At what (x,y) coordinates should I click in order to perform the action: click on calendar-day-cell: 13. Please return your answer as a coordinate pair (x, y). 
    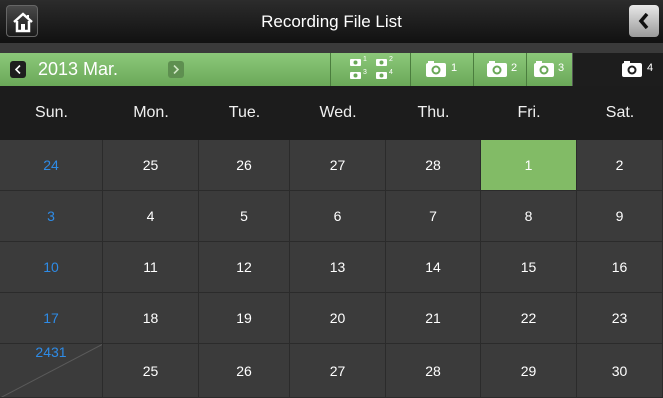
    Looking at the image, I should click on (338, 267).